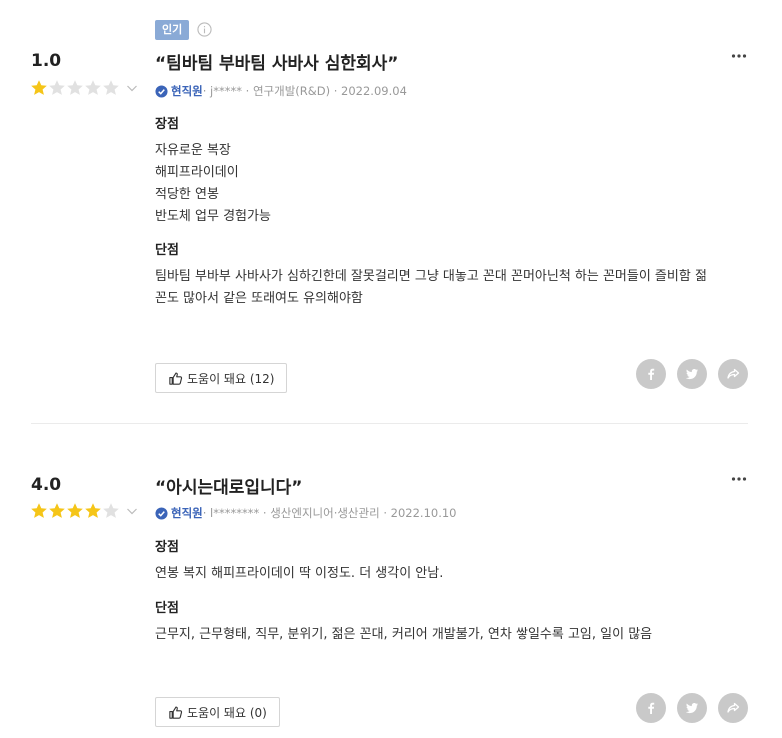  Describe the element at coordinates (277, 64) in the screenshot. I see `review-title: “팀바팀 부바팀 사바사 심한회사”` at that location.